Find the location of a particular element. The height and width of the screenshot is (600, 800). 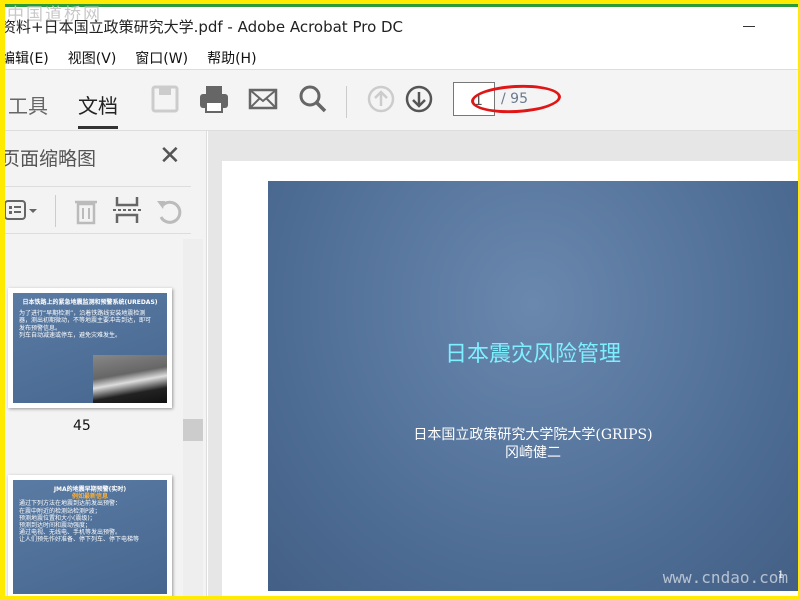

save-icon is located at coordinates (165, 99).